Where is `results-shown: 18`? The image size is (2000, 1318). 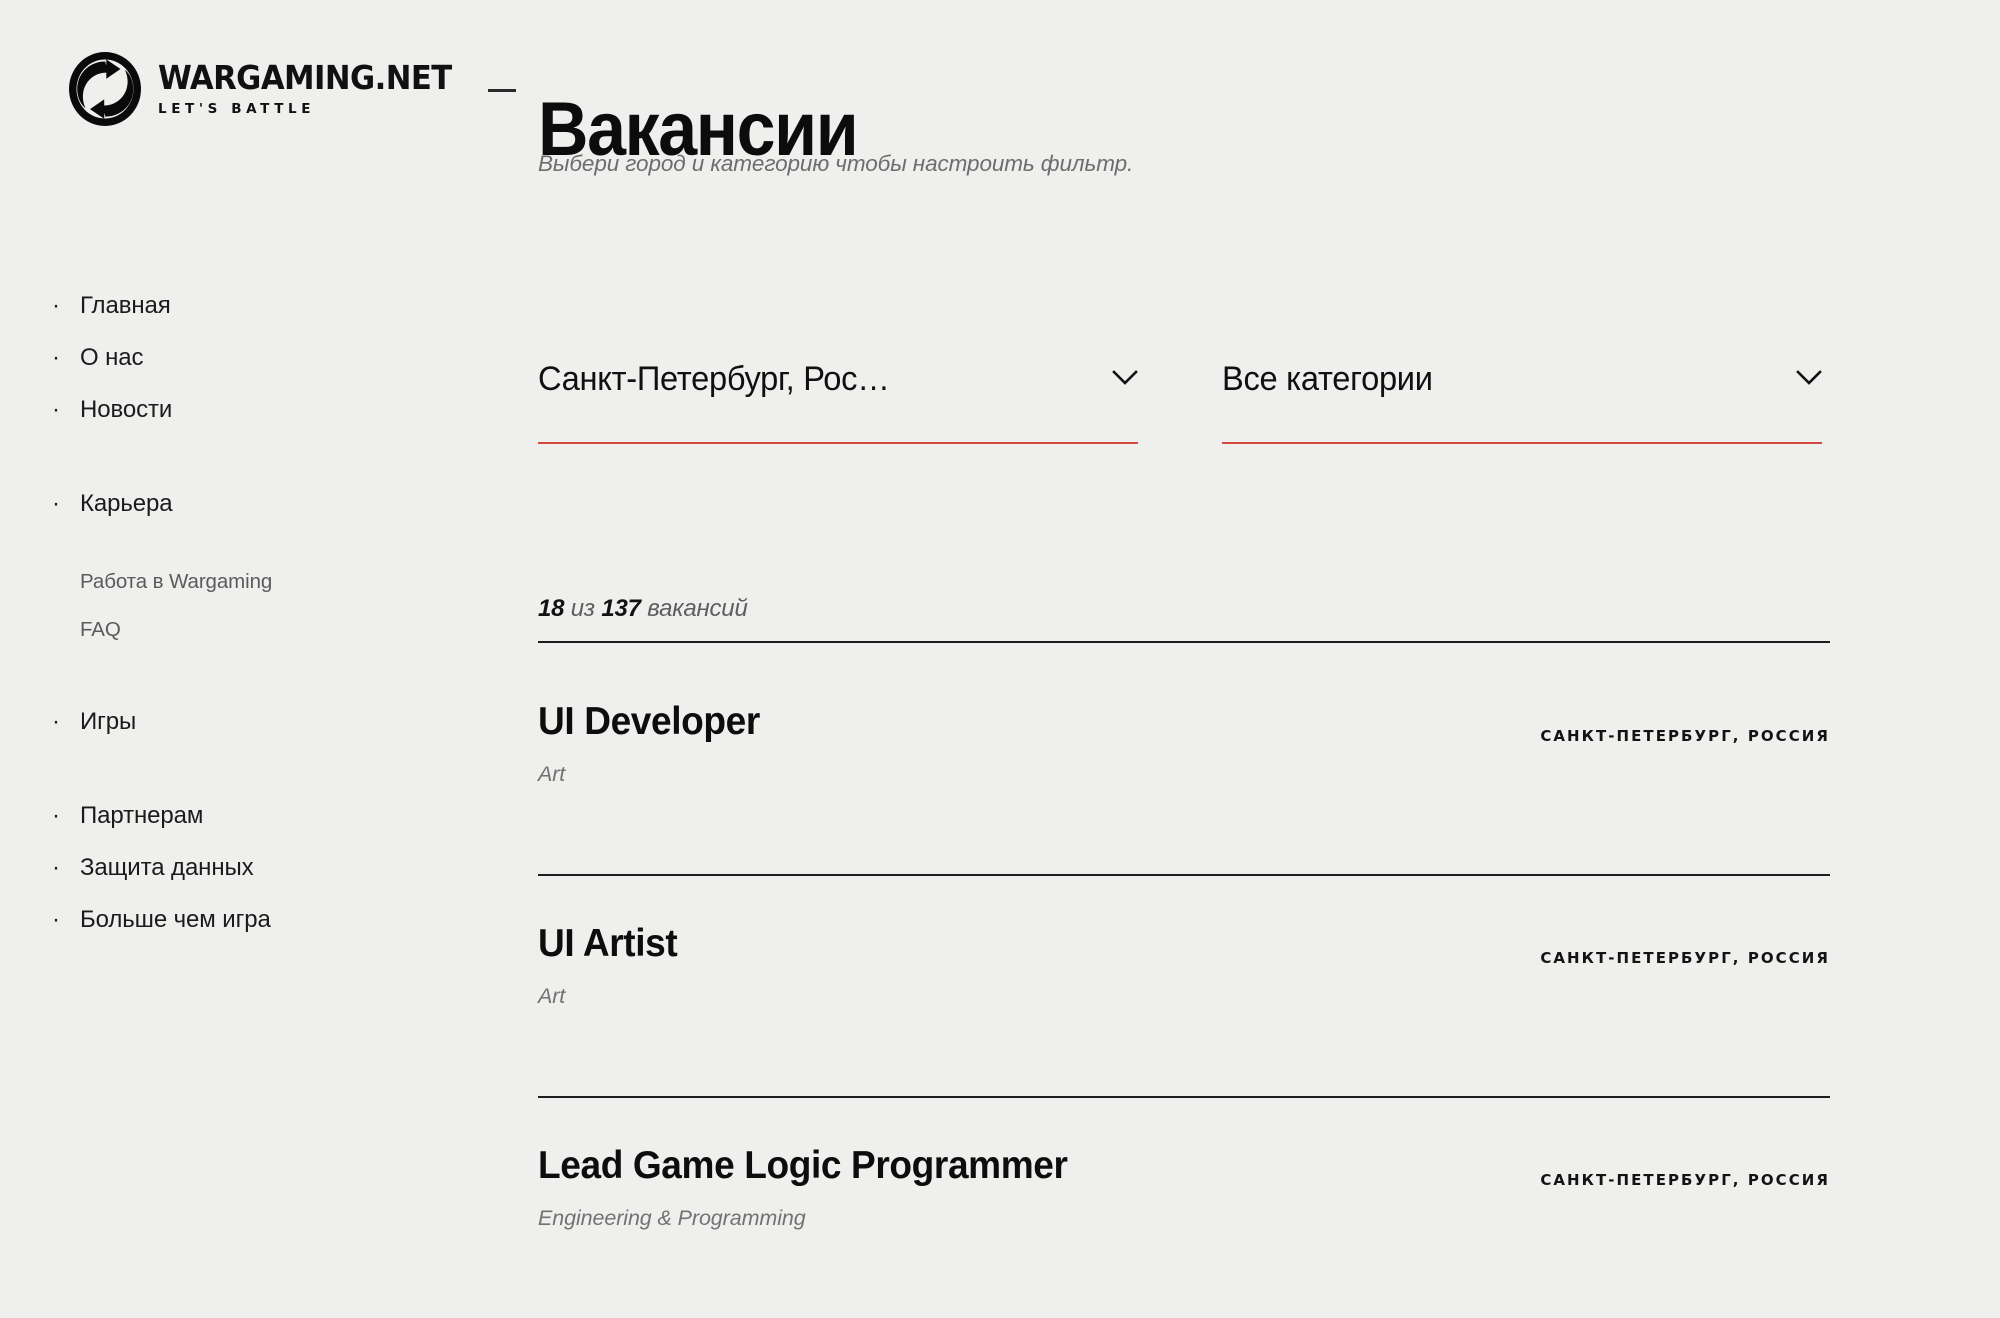
results-shown: 18 is located at coordinates (551, 608).